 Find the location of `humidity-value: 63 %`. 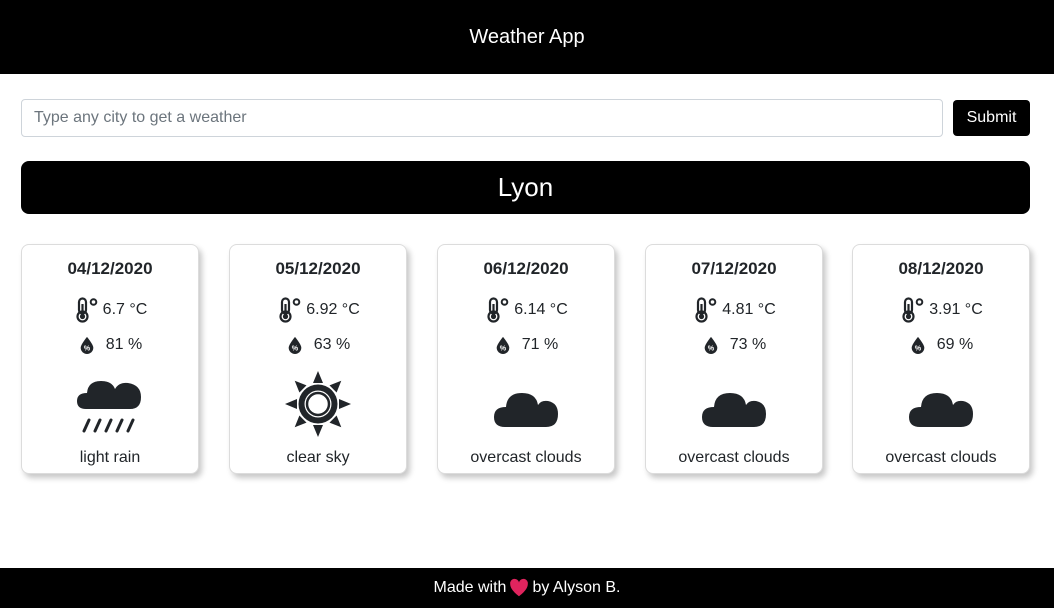

humidity-value: 63 % is located at coordinates (332, 344).